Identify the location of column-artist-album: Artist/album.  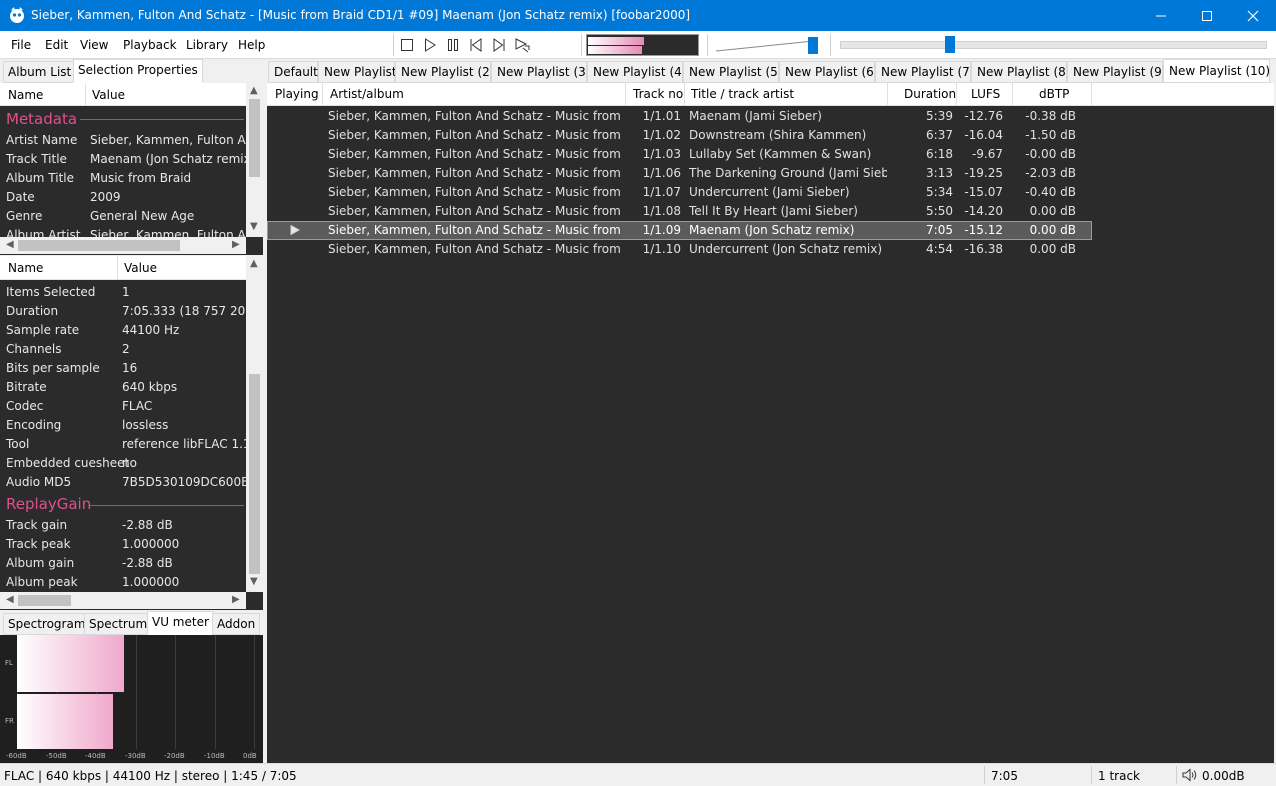
(474, 94).